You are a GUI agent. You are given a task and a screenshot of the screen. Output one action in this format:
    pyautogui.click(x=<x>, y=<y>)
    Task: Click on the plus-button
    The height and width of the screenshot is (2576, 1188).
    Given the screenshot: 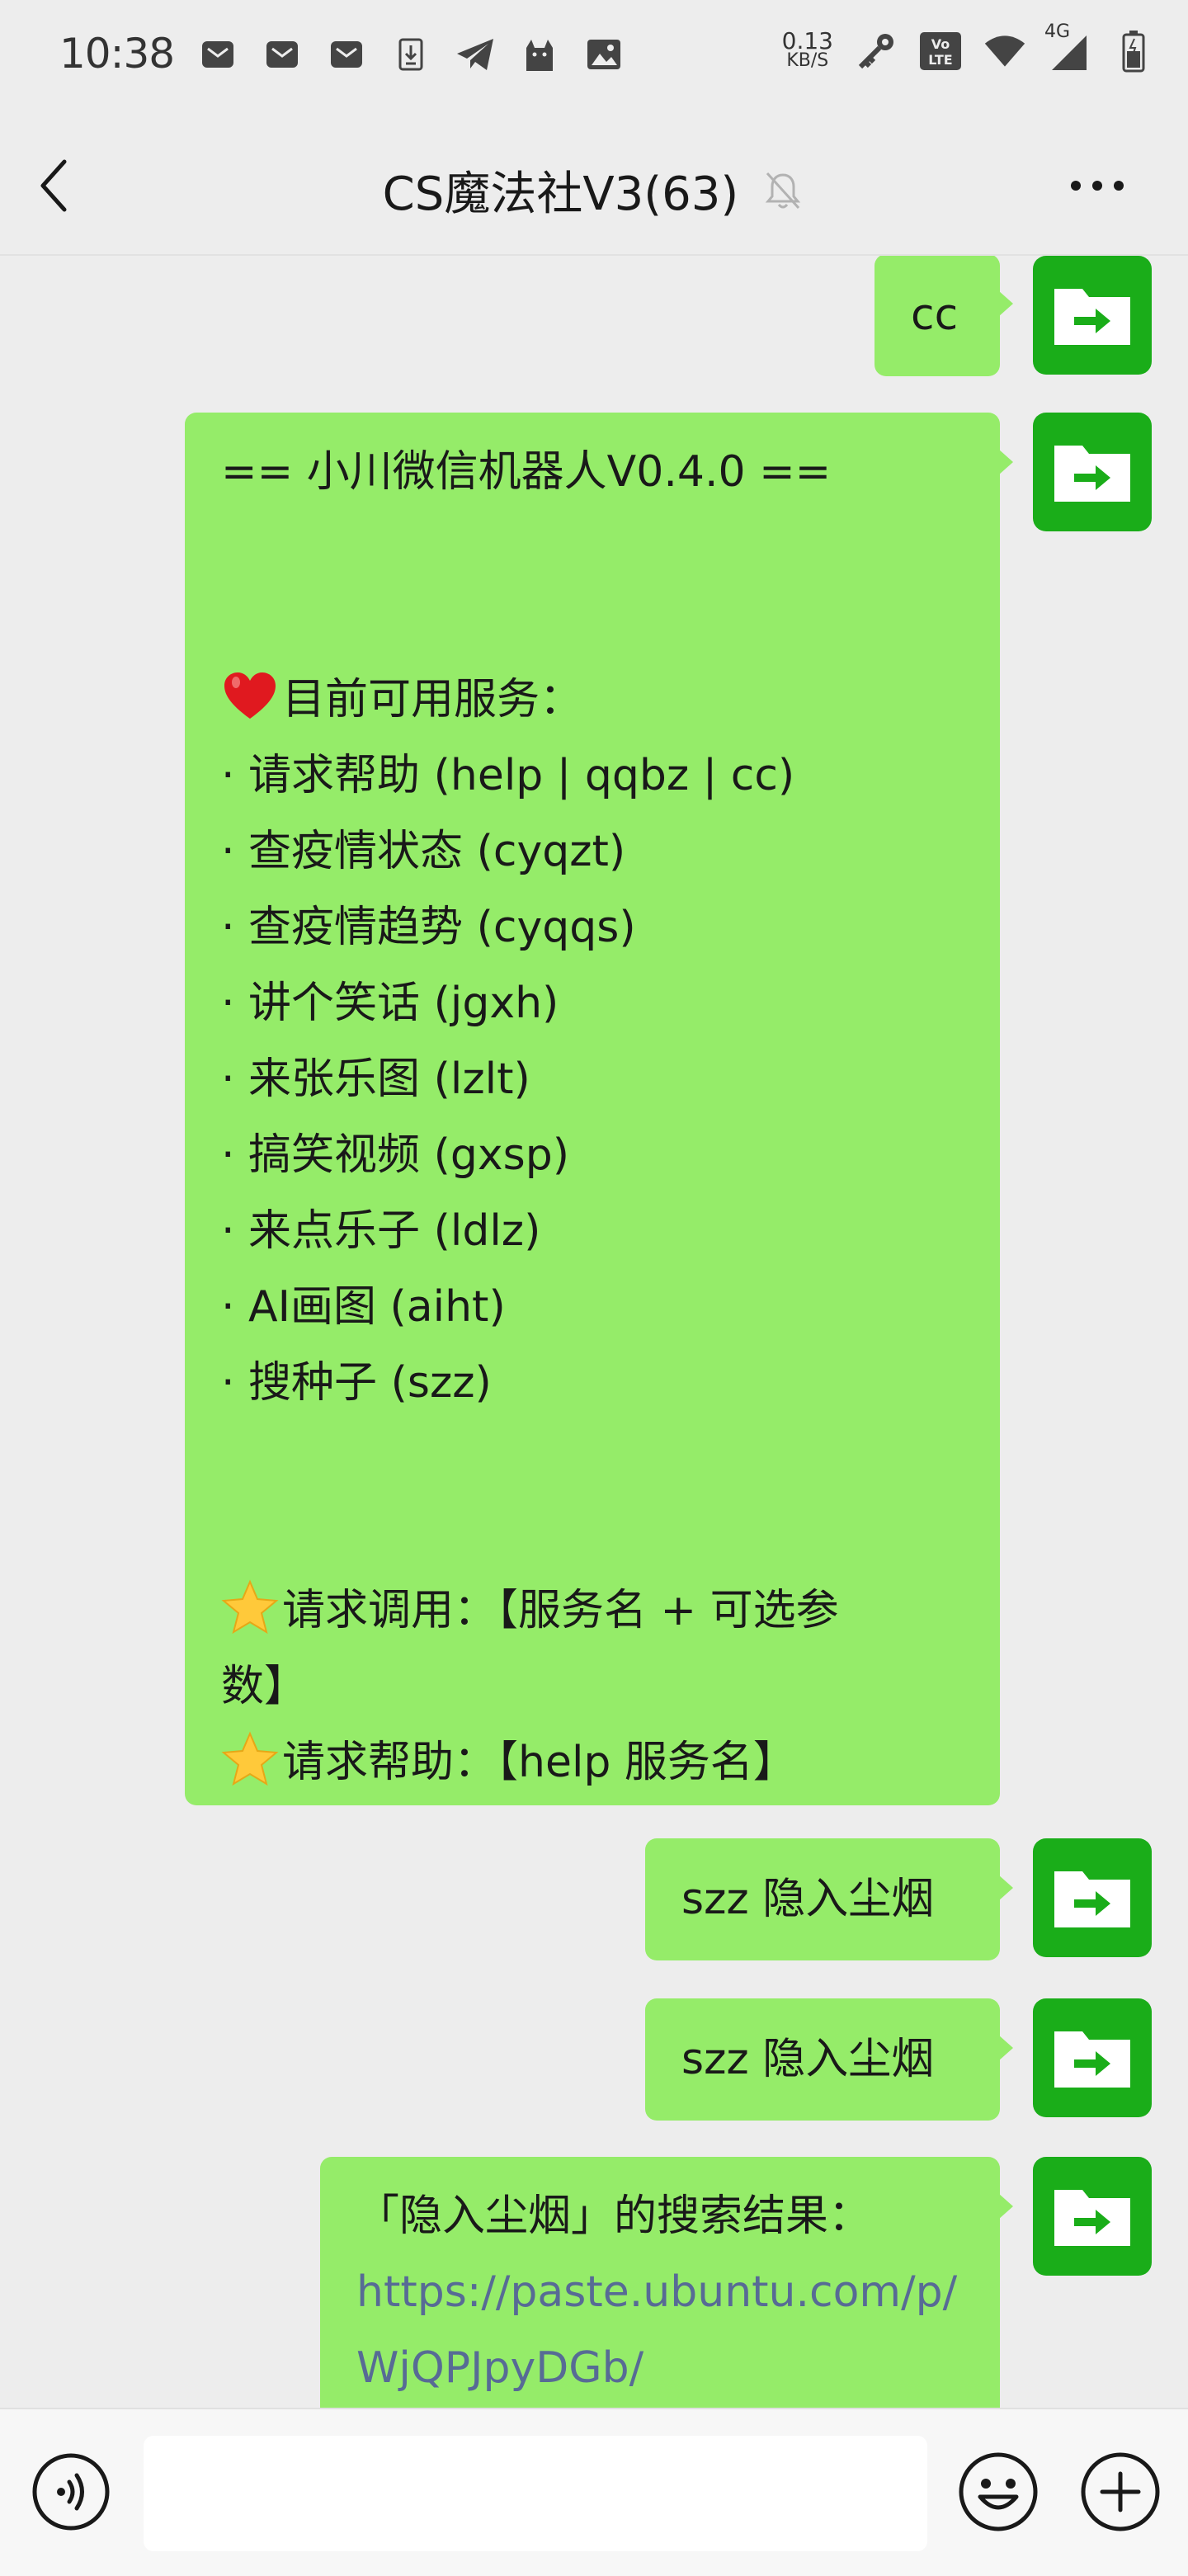 What is the action you would take?
    pyautogui.click(x=1120, y=2492)
    